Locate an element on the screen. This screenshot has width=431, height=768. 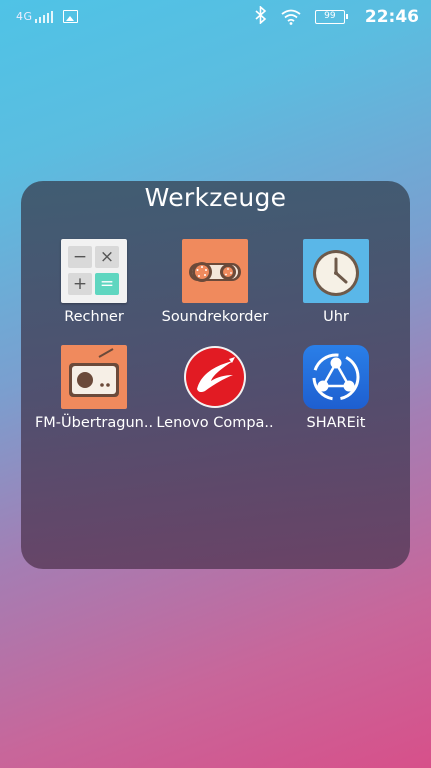
gallery-notification-icon is located at coordinates (70, 16).